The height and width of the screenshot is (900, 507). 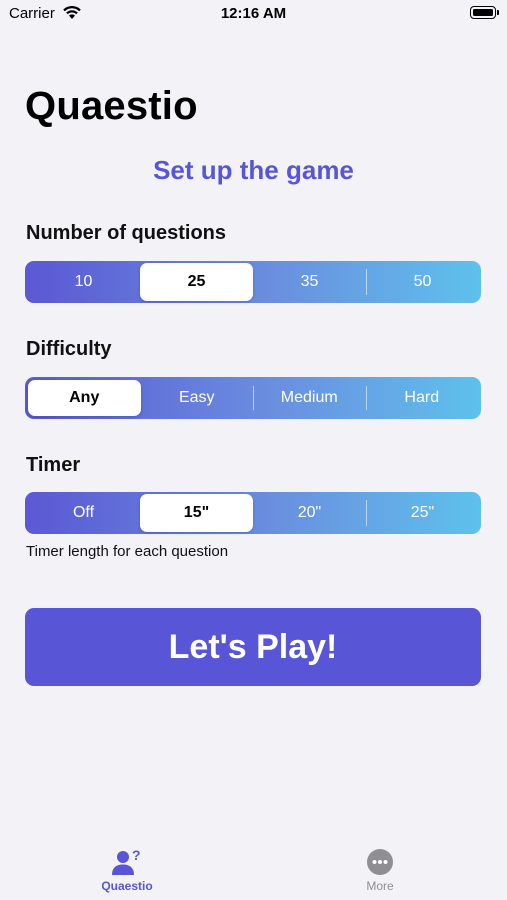 I want to click on tab-bar: ? Quaestio More, so click(x=253, y=868).